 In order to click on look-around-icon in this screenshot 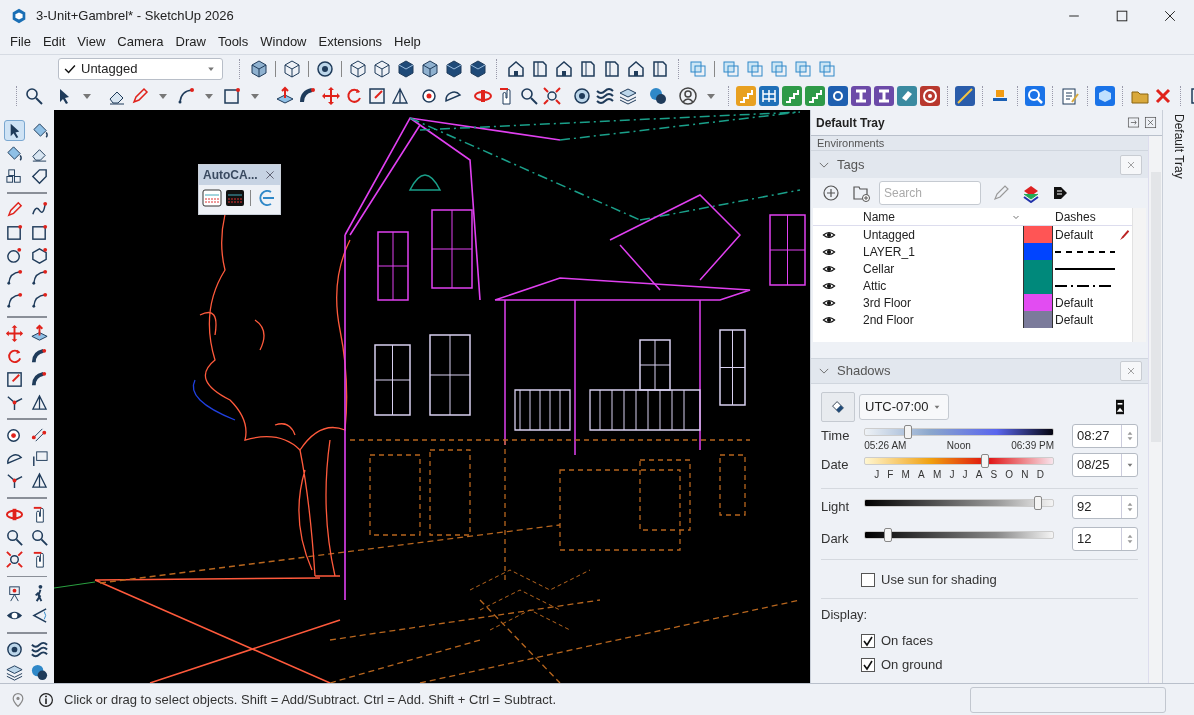, I will do `click(39, 616)`.